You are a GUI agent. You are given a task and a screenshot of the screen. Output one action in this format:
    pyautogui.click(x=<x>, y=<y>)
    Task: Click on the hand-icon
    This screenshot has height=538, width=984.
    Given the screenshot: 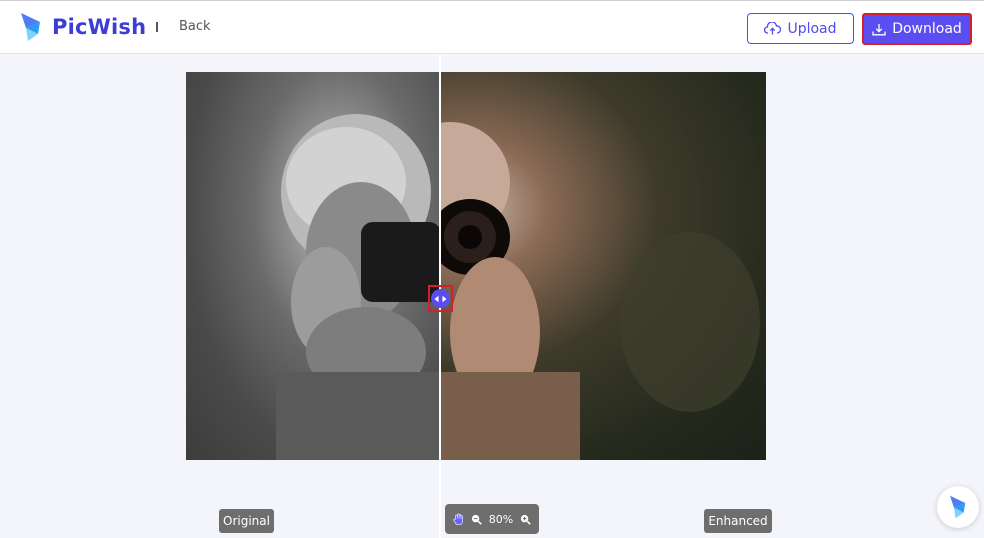 What is the action you would take?
    pyautogui.click(x=458, y=519)
    